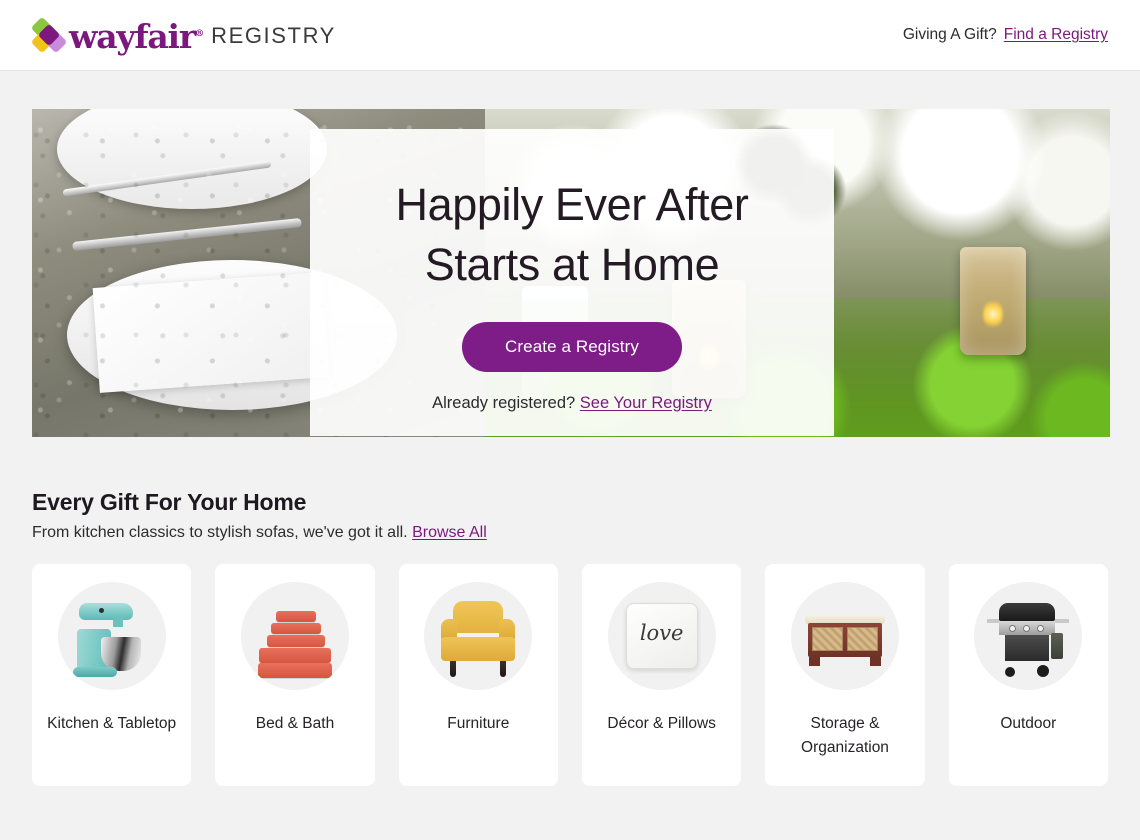 The height and width of the screenshot is (840, 1140). I want to click on category-label: Outdoor, so click(1028, 723).